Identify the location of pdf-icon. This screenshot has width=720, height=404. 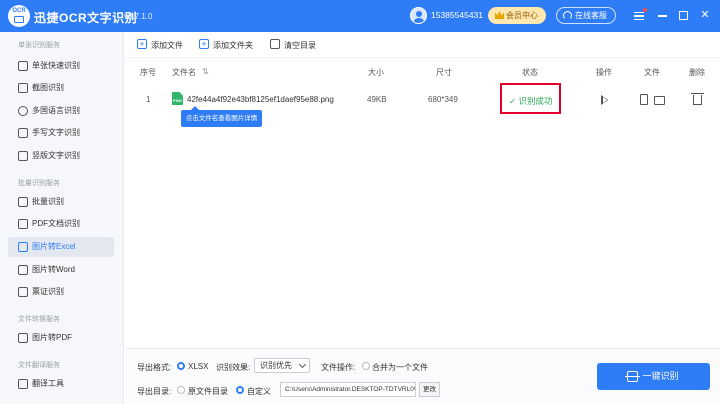
(23, 224).